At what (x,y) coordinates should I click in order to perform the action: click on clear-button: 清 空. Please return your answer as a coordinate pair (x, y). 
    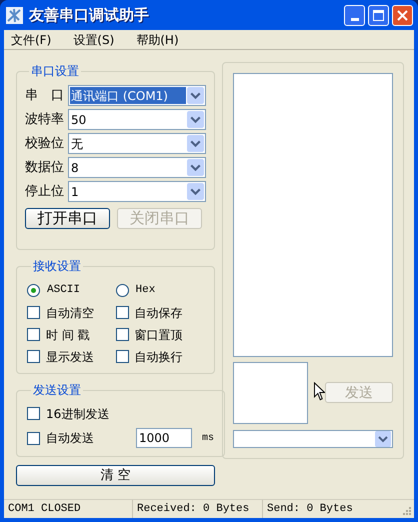
    Looking at the image, I should click on (115, 475).